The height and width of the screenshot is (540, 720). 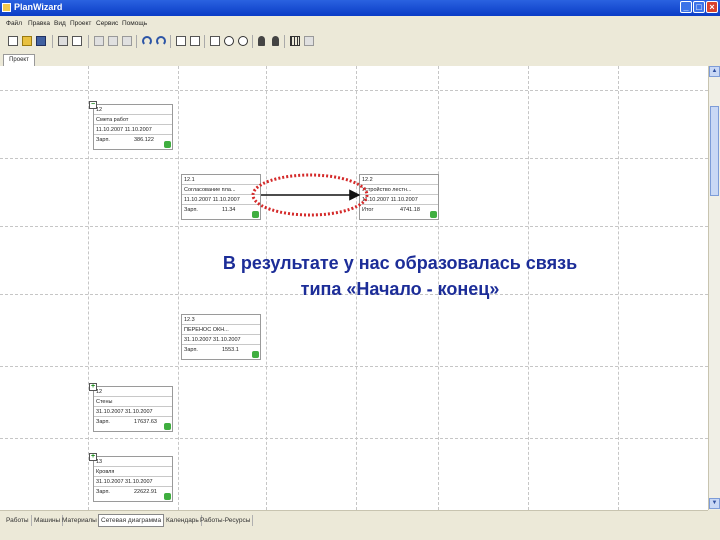 I want to click on caption-line-1: В результате у нас образовалась связь, so click(x=400, y=263).